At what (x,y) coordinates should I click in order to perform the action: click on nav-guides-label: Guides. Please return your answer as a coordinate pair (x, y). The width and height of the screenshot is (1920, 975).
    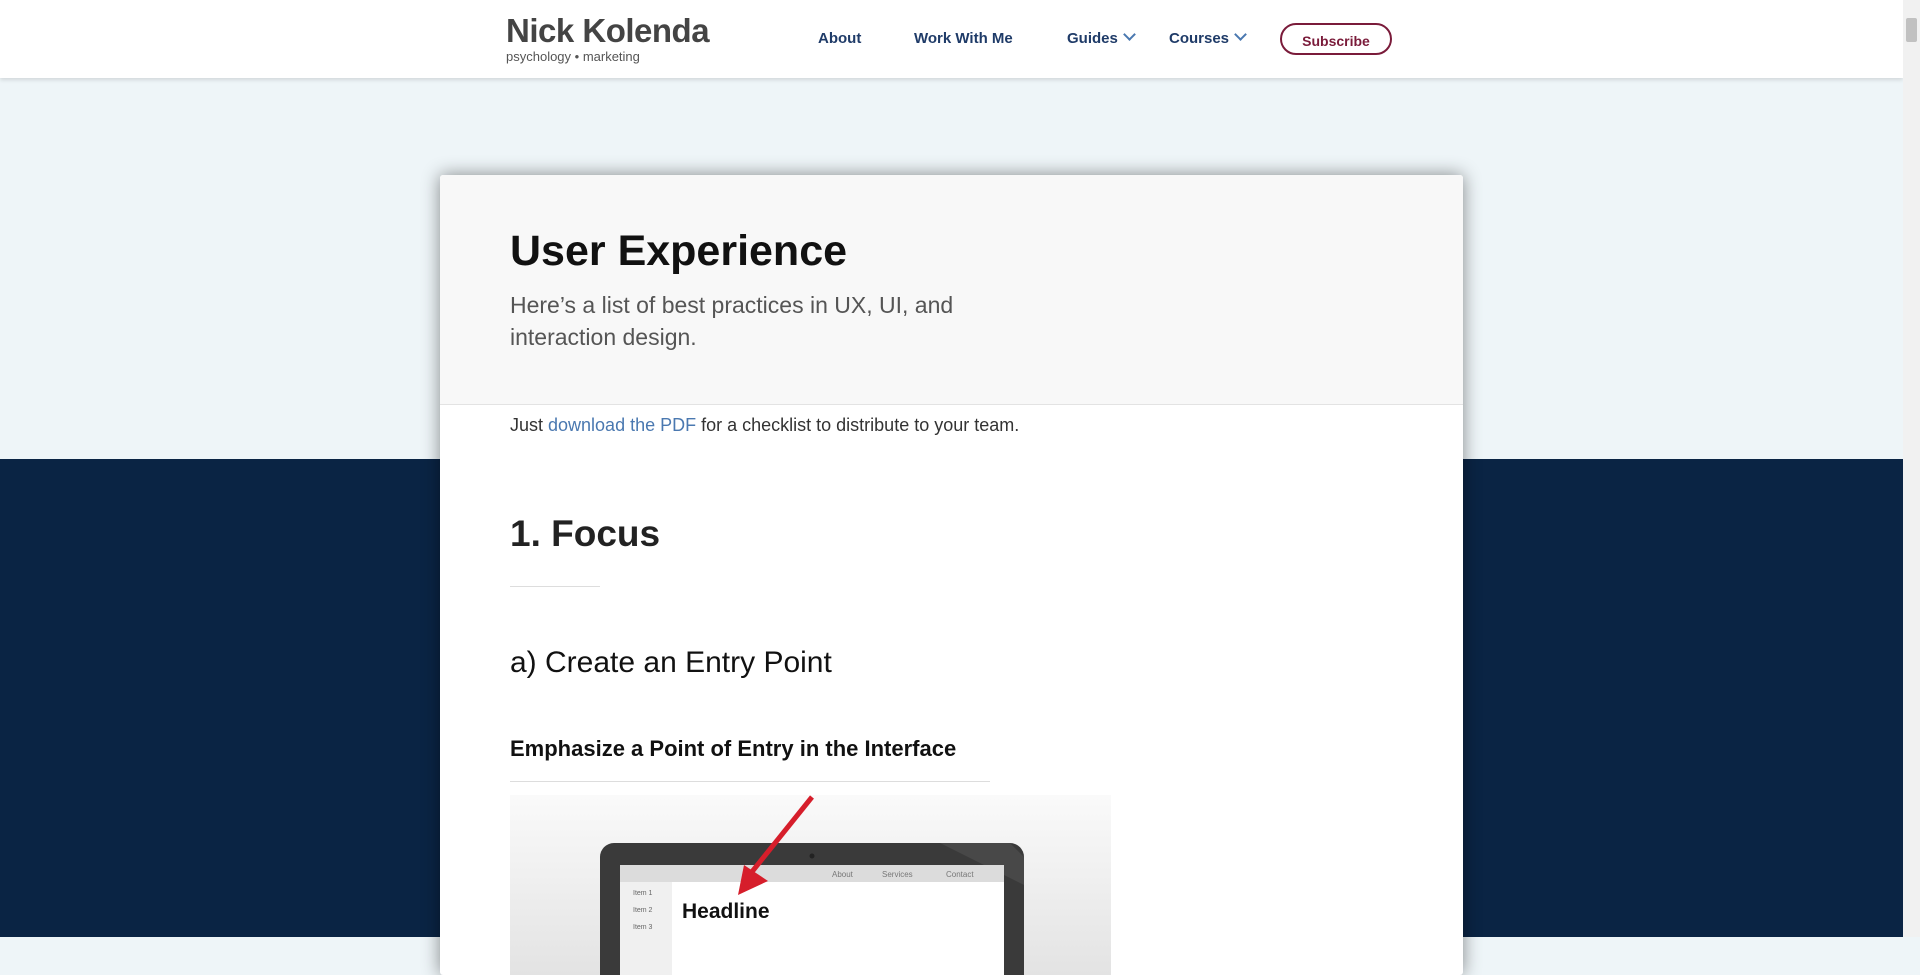
    Looking at the image, I should click on (1092, 38).